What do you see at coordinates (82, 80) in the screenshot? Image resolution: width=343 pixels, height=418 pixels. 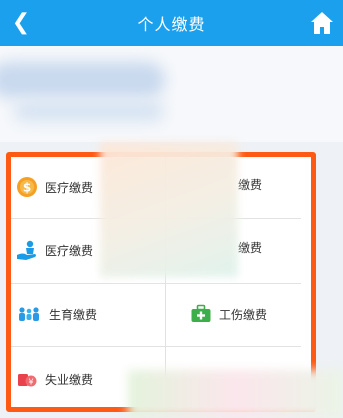 I see `blurred-user-name` at bounding box center [82, 80].